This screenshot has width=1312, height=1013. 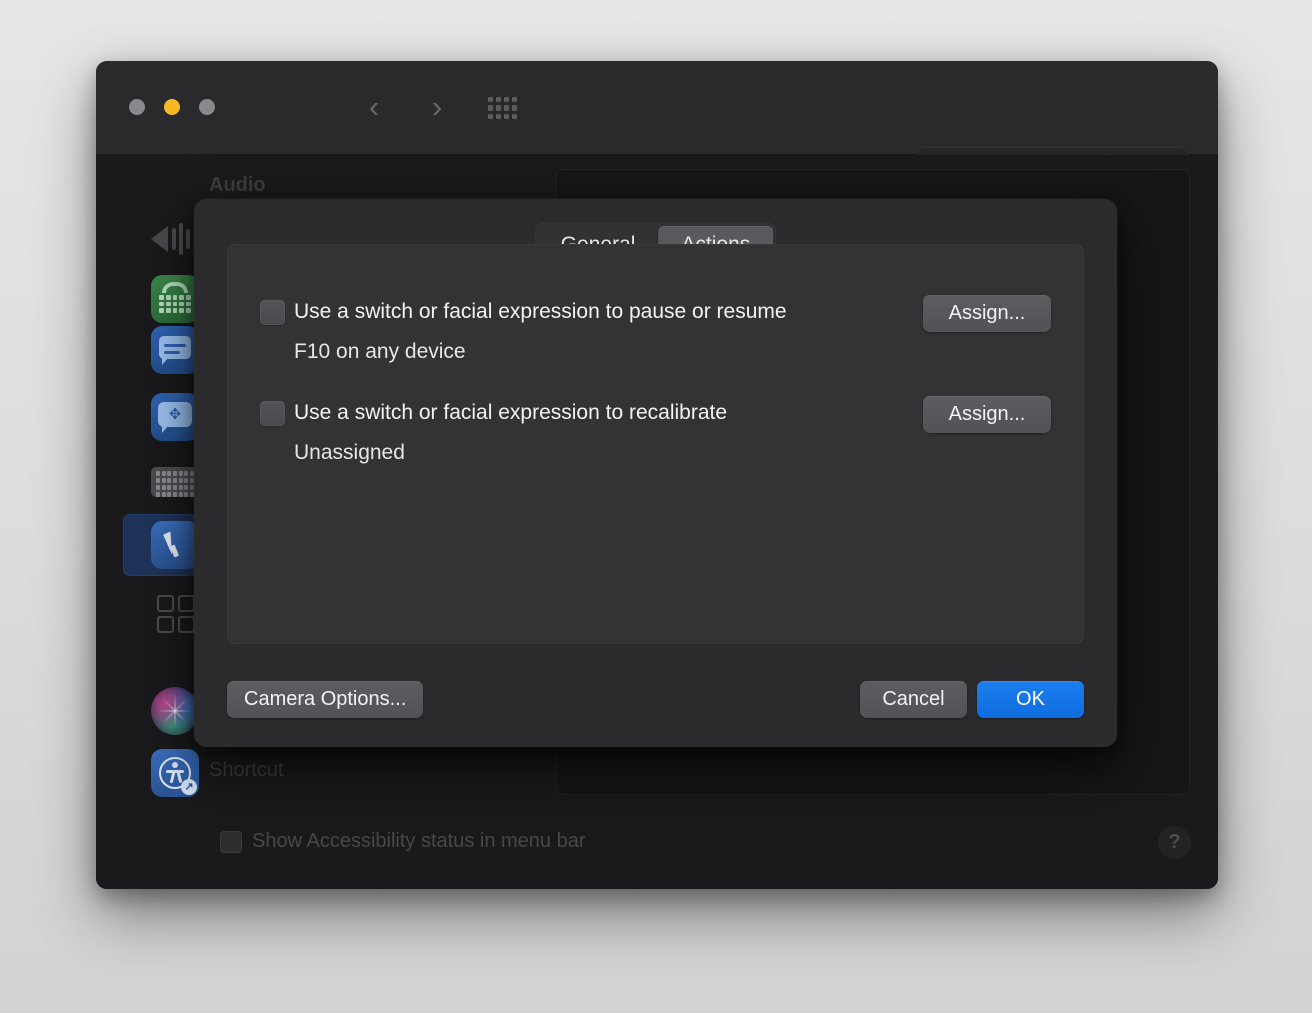 What do you see at coordinates (1030, 699) in the screenshot?
I see `ok-button: OK` at bounding box center [1030, 699].